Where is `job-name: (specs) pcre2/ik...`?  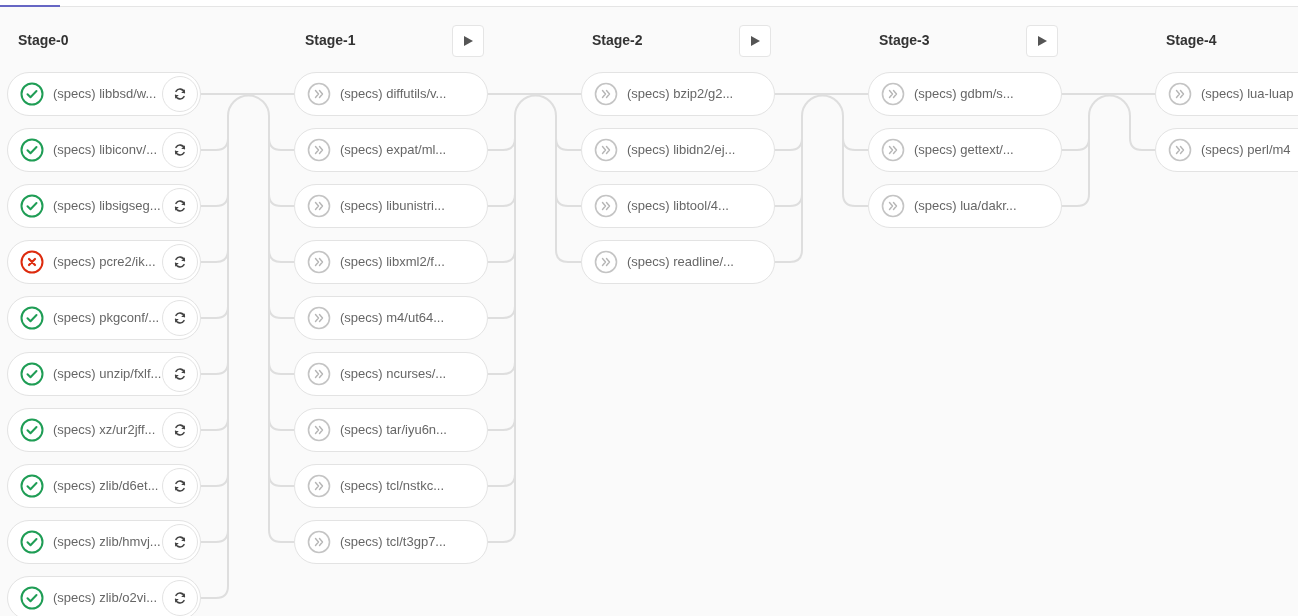 job-name: (specs) pcre2/ik... is located at coordinates (104, 262).